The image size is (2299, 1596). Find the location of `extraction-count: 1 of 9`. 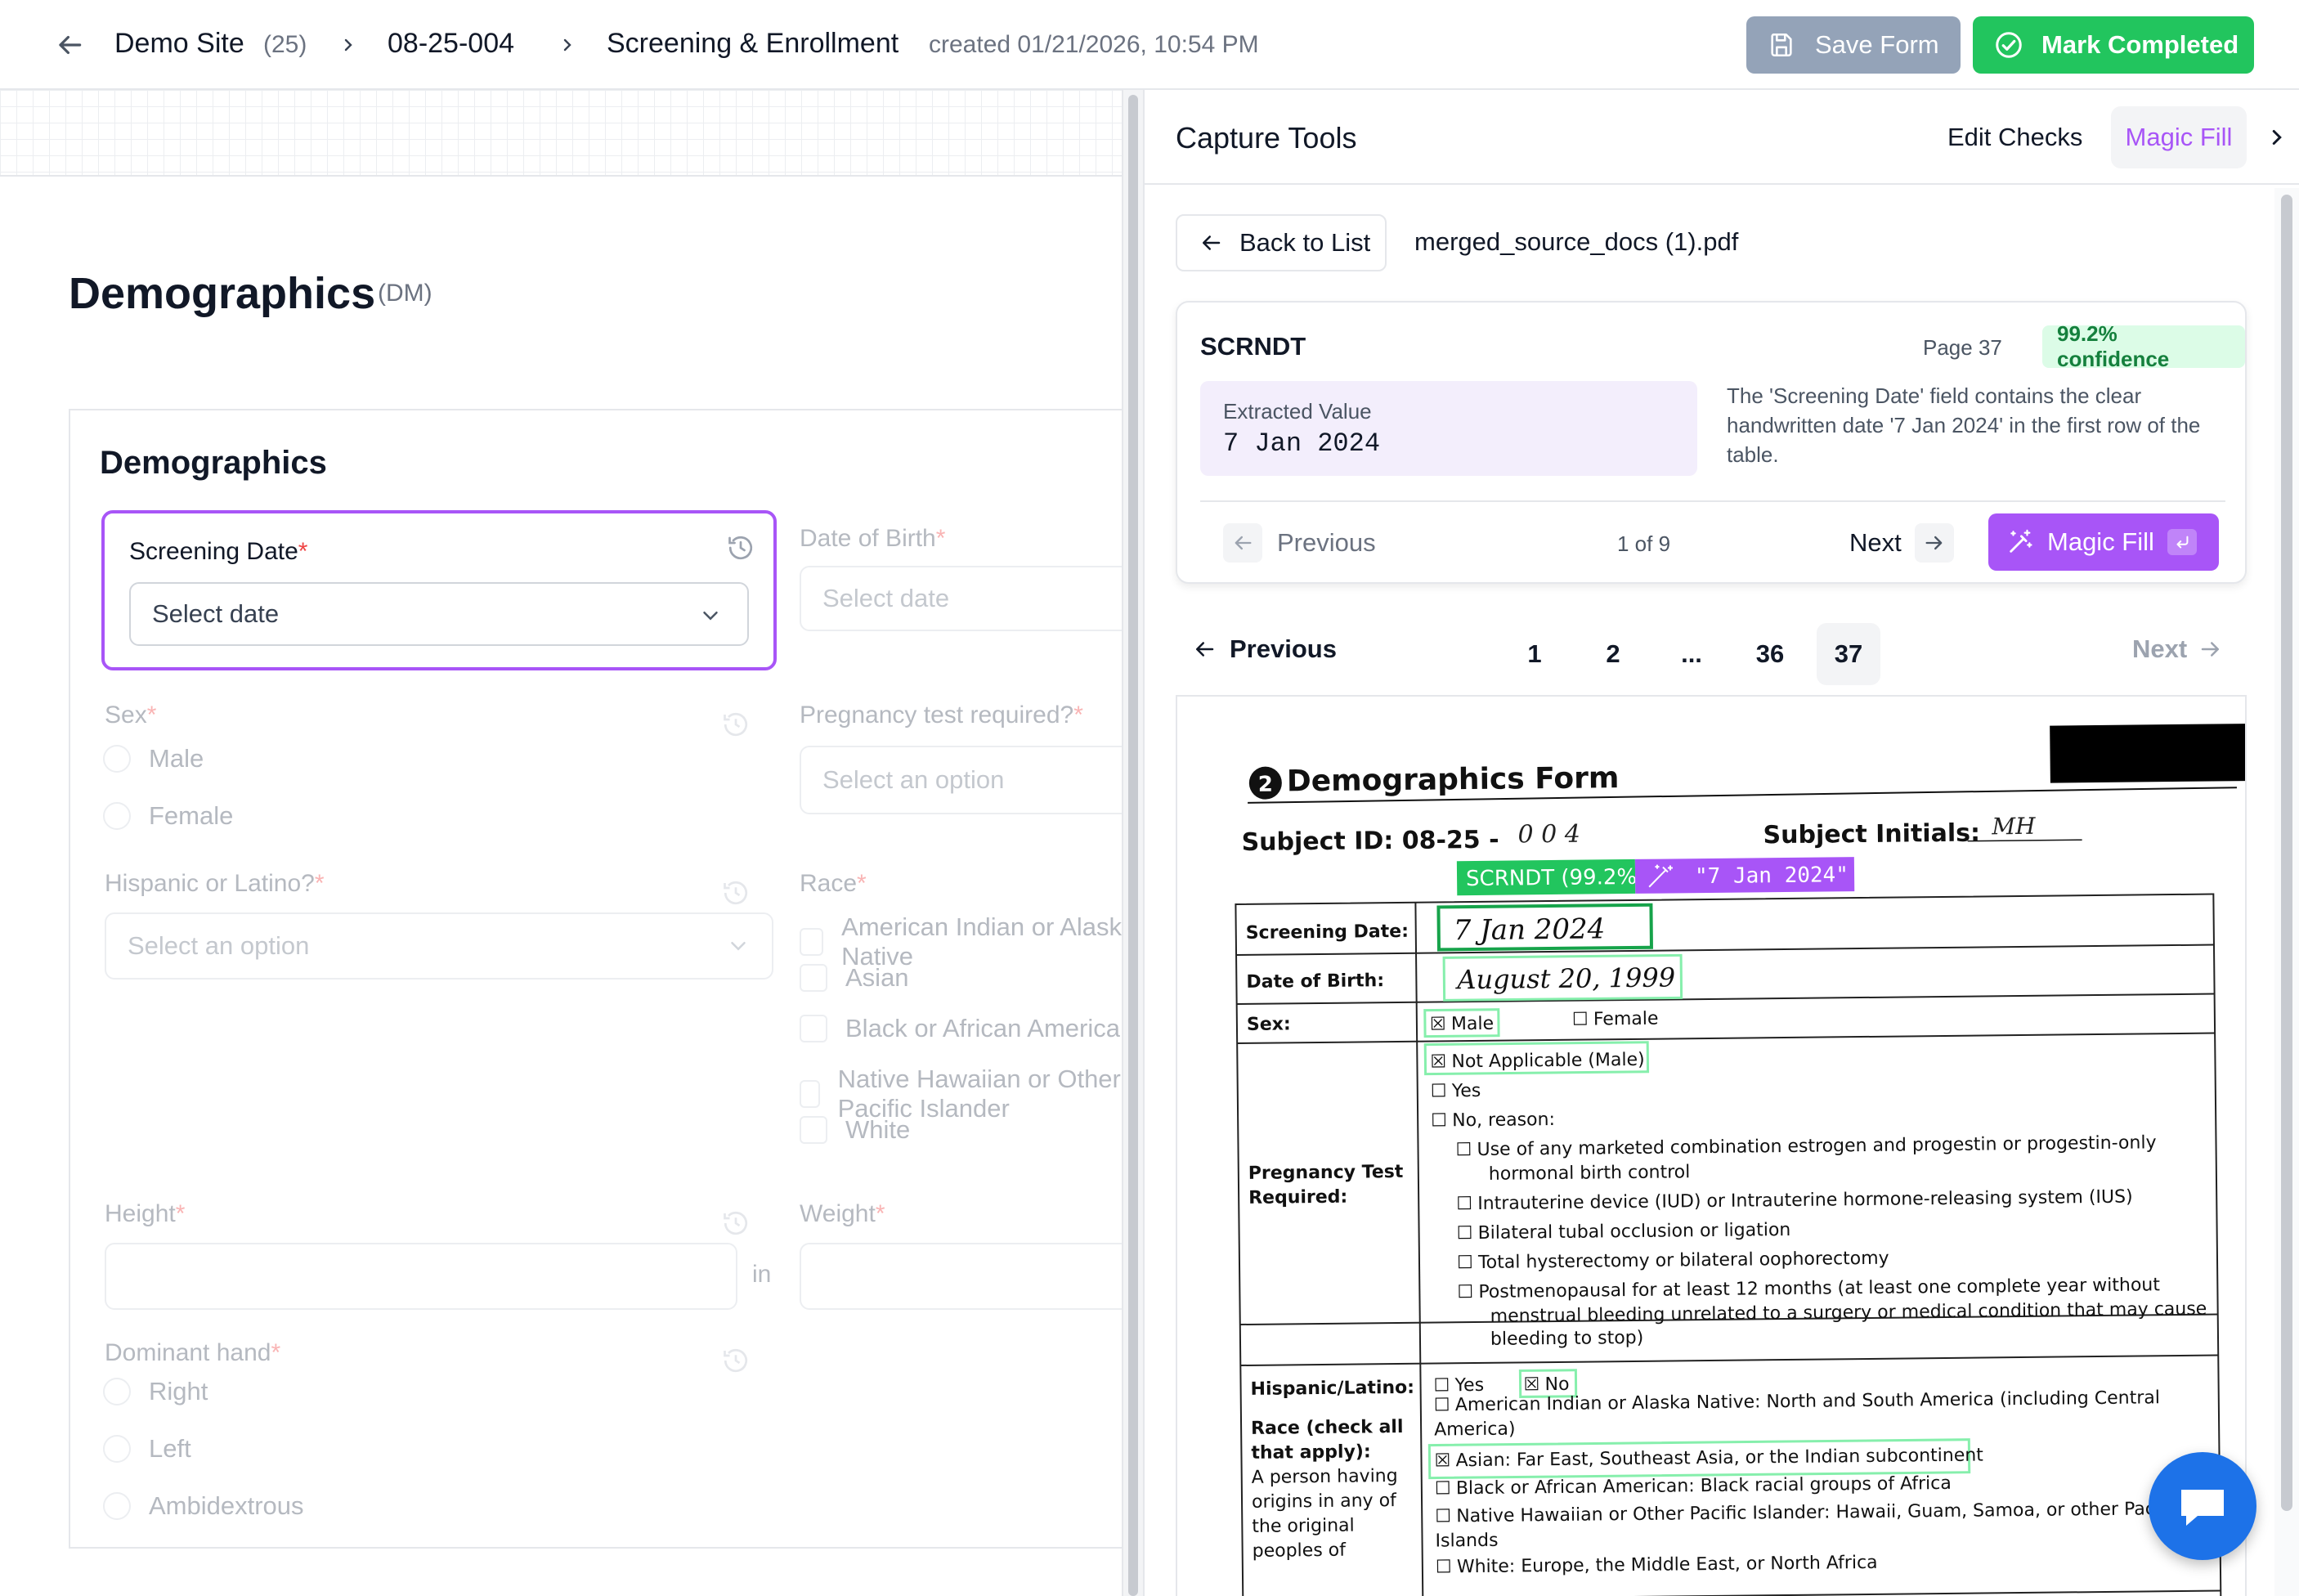

extraction-count: 1 of 9 is located at coordinates (1644, 543).